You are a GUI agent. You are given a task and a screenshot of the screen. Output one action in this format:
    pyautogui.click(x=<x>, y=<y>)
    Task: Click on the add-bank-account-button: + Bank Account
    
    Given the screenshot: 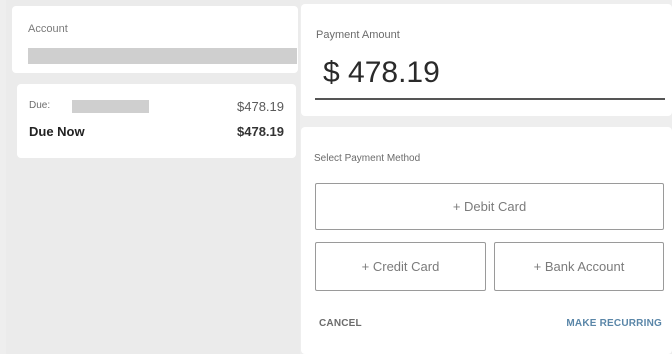 What is the action you would take?
    pyautogui.click(x=579, y=266)
    